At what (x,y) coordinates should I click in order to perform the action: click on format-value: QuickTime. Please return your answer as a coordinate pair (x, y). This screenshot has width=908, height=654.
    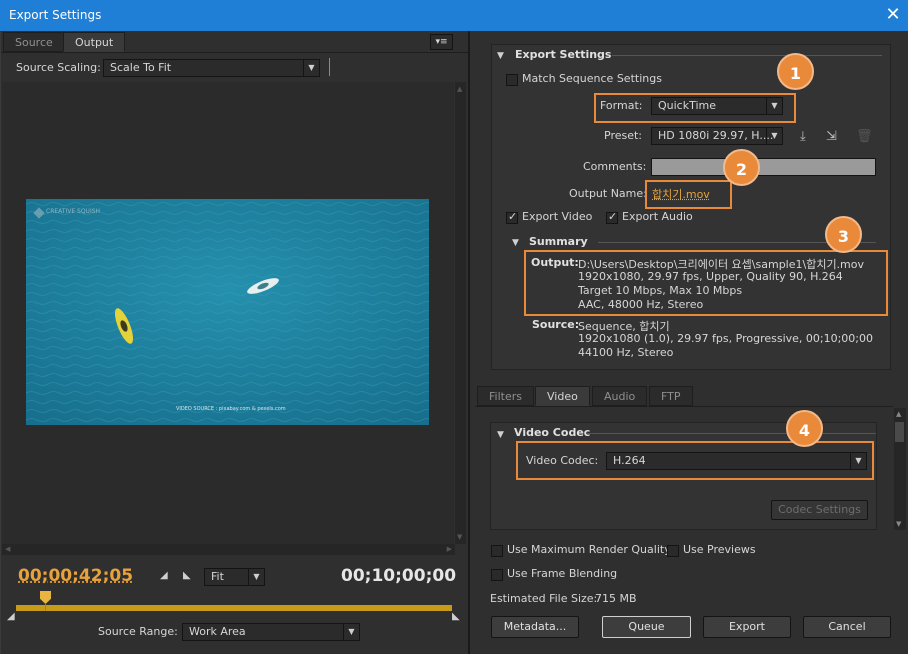
    Looking at the image, I should click on (687, 105).